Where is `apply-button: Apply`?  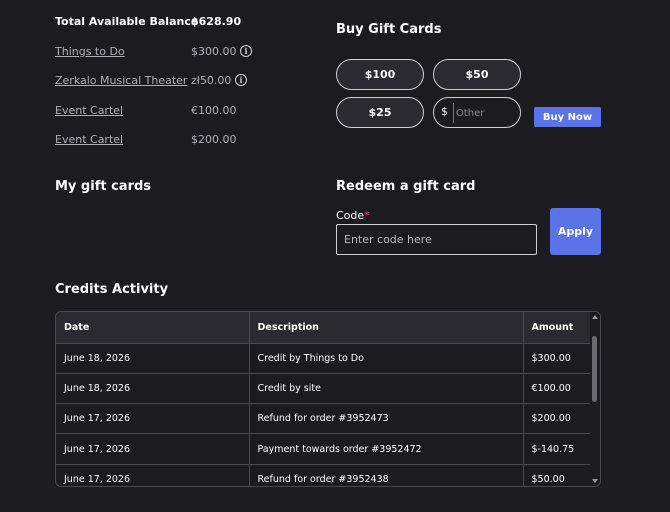
apply-button: Apply is located at coordinates (575, 231).